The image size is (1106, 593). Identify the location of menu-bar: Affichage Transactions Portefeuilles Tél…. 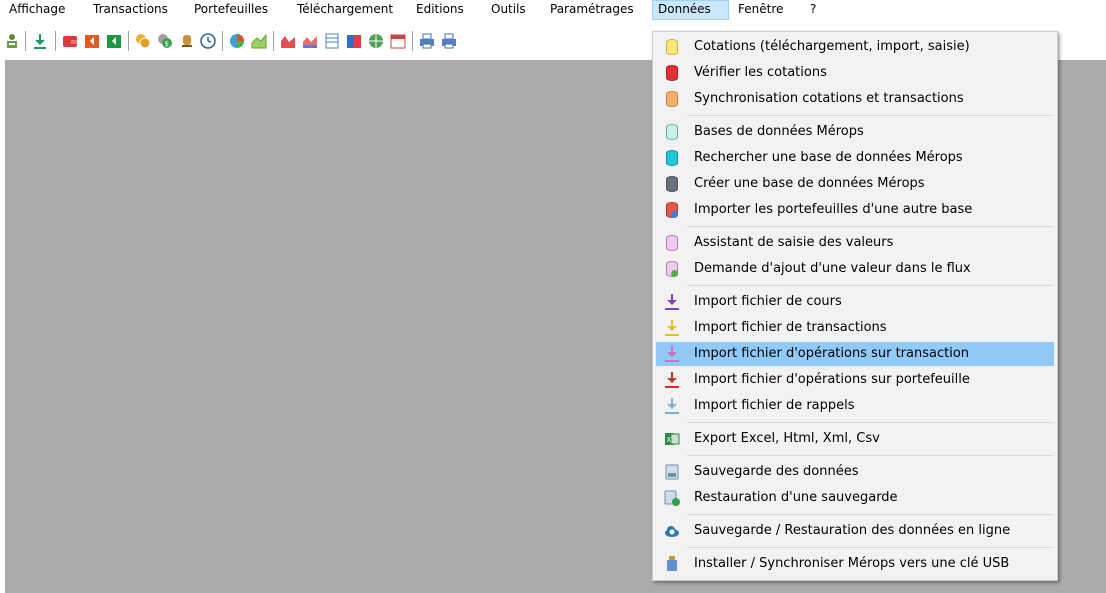
(553, 10).